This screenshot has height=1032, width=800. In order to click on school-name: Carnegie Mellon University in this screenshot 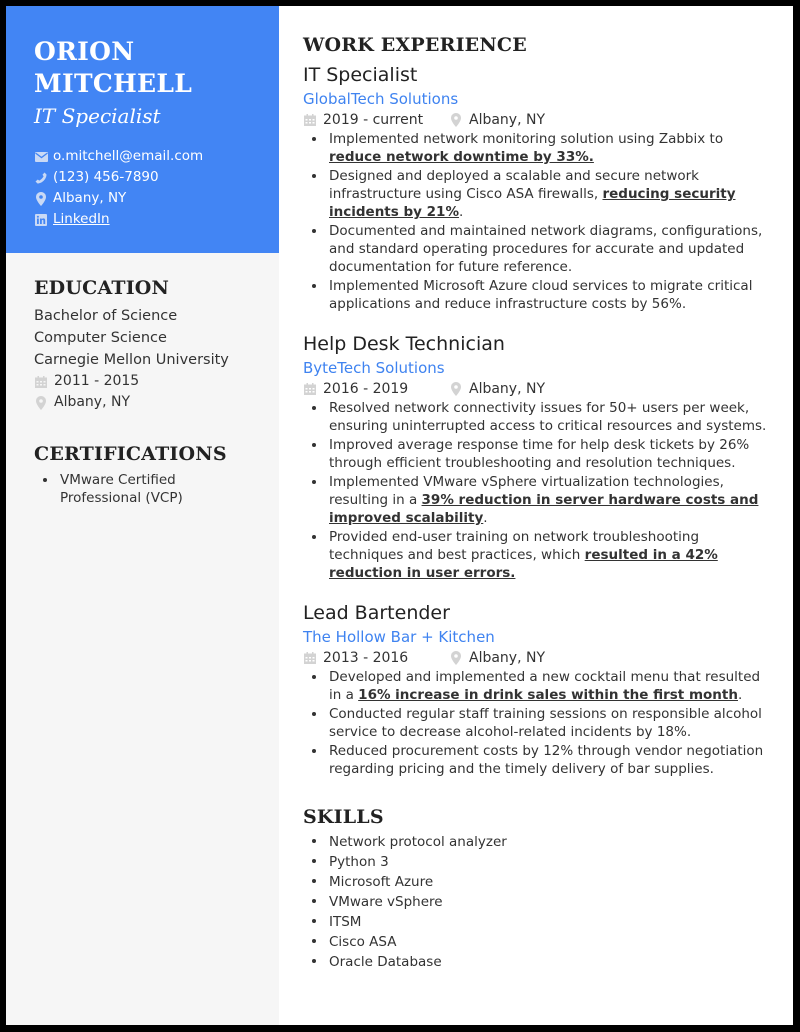, I will do `click(131, 360)`.